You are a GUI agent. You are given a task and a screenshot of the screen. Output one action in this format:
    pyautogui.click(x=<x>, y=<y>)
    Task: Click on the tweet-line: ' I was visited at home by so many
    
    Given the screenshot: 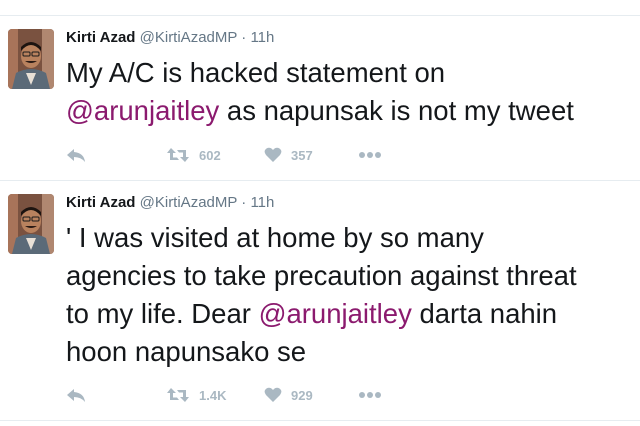 What is the action you would take?
    pyautogui.click(x=353, y=238)
    